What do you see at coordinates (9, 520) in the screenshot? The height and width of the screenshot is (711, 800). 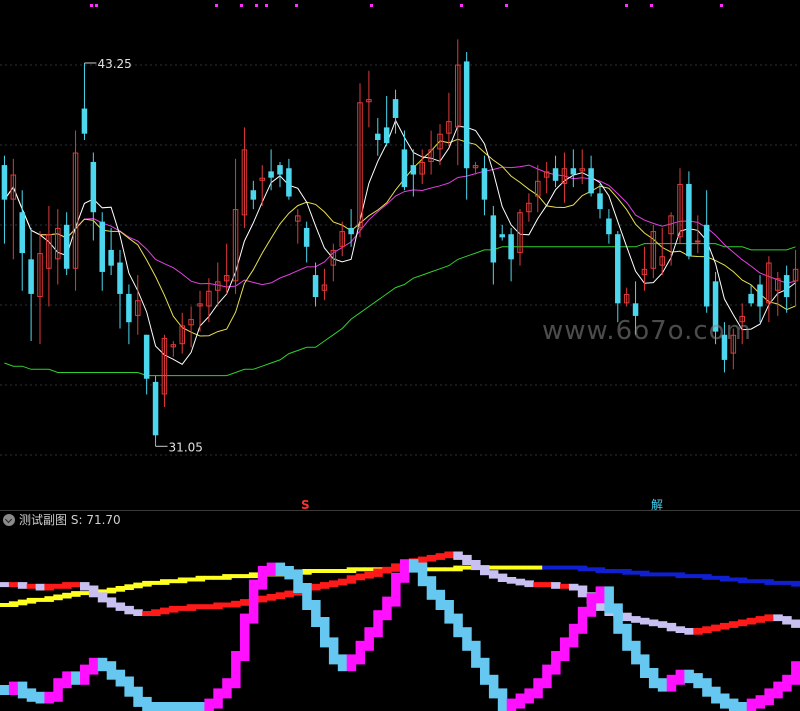 I see `collapse-chevron-icon` at bounding box center [9, 520].